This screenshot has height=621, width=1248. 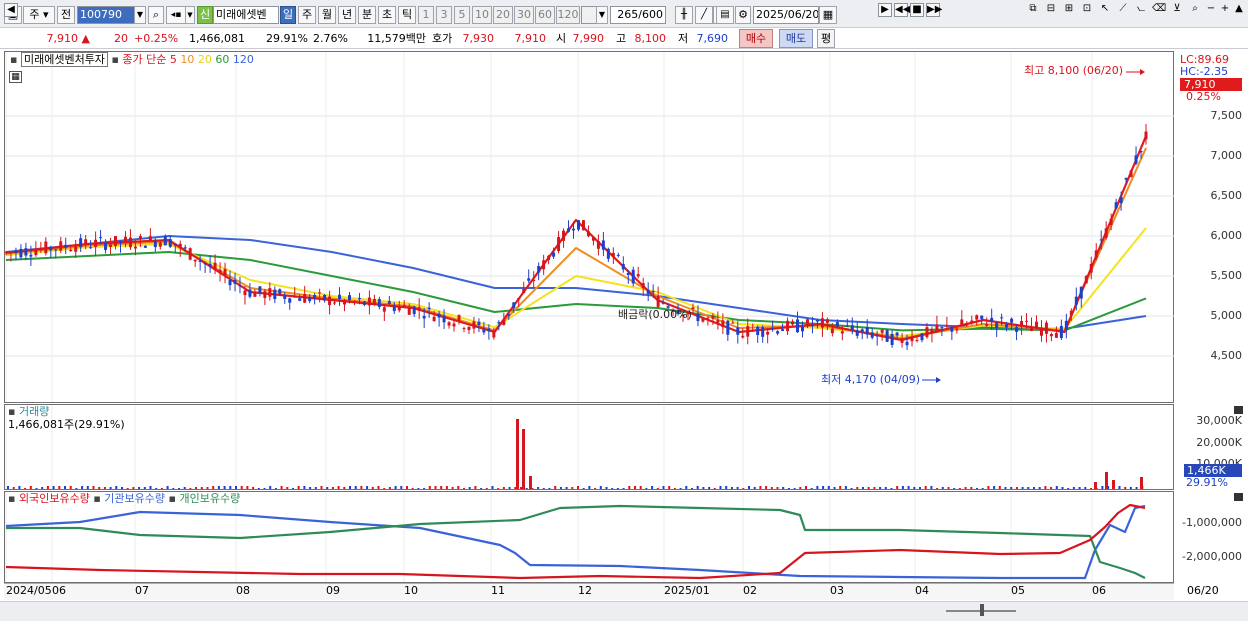 What do you see at coordinates (1195, 10) in the screenshot?
I see `zoom-icon: ⌕` at bounding box center [1195, 10].